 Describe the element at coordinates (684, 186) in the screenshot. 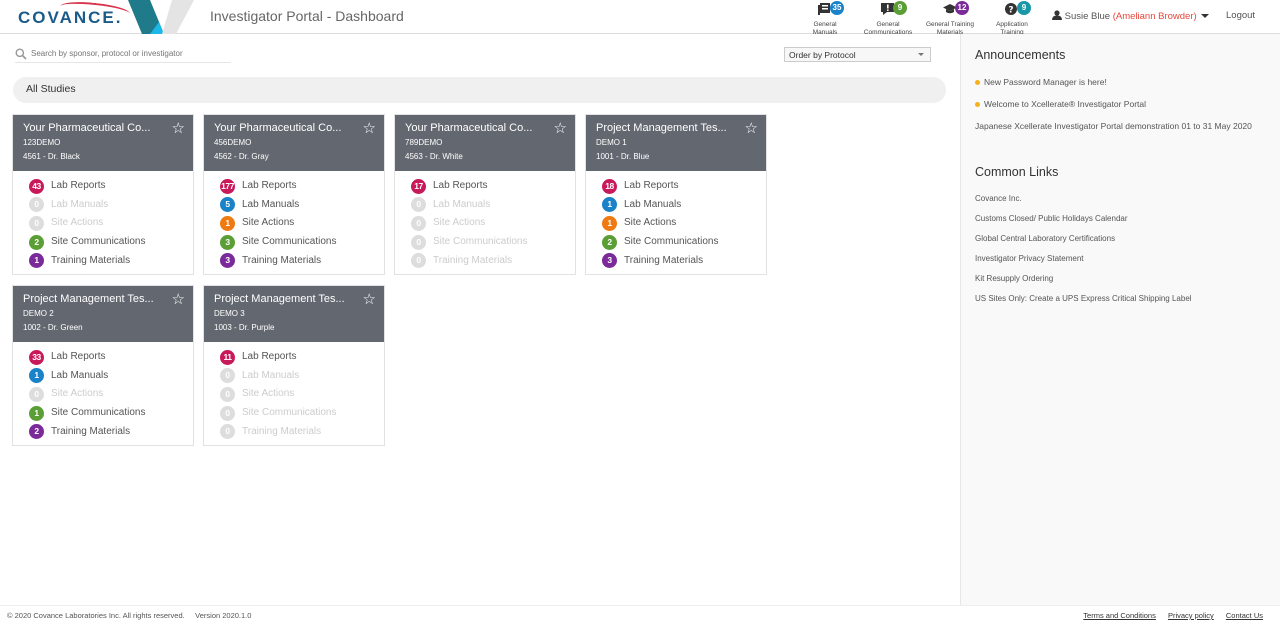

I see `study-category-item: 18 Lab Reports` at that location.